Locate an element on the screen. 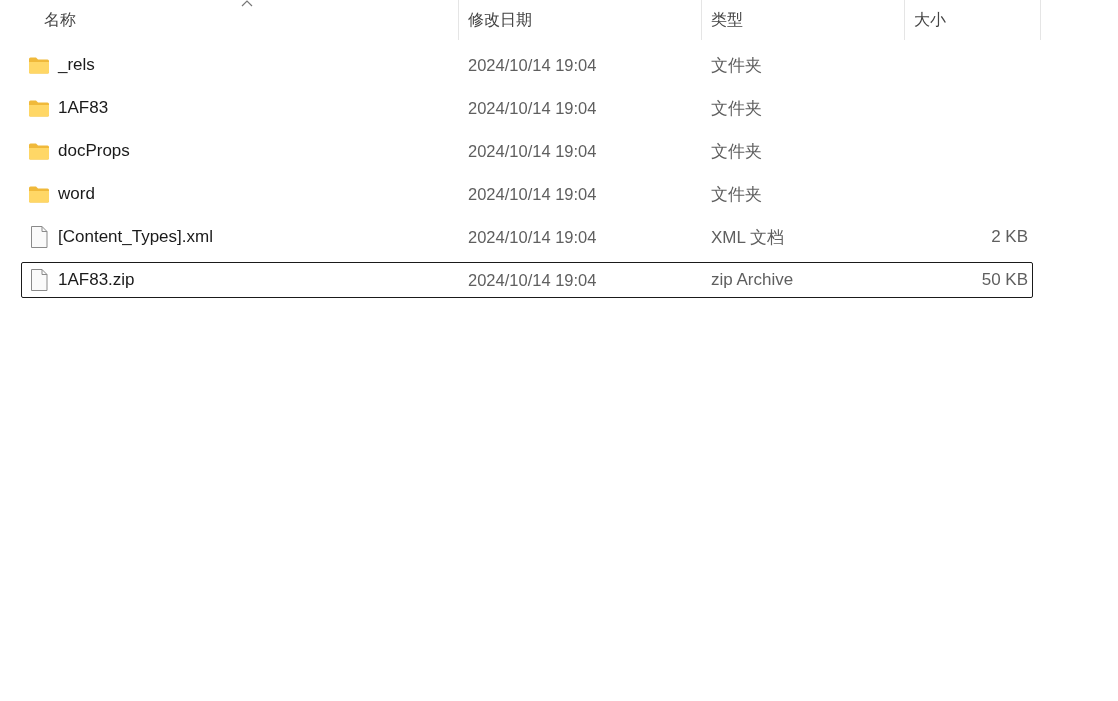 The width and height of the screenshot is (1118, 701). file-type: XML 文档 is located at coordinates (748, 237).